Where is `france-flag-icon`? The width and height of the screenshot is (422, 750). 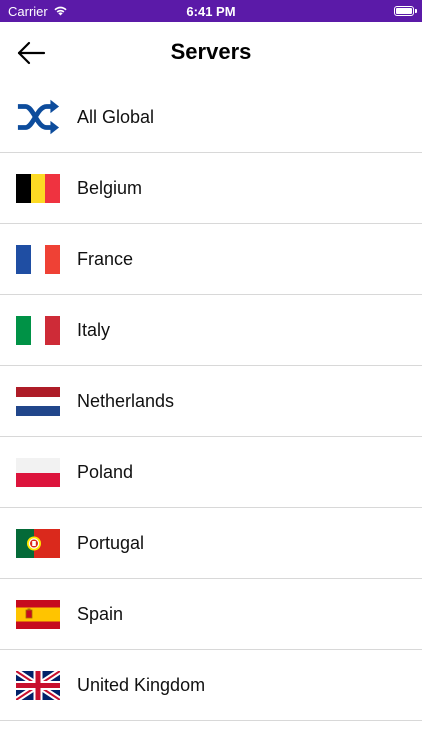 france-flag-icon is located at coordinates (38, 259).